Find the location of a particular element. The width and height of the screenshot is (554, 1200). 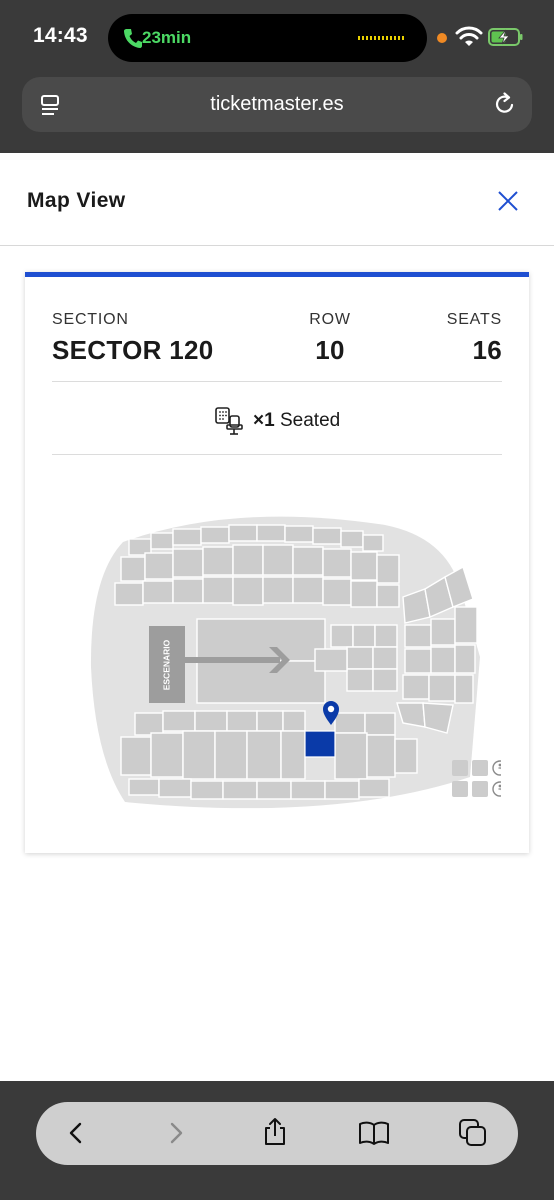

seat-icon is located at coordinates (228, 421).